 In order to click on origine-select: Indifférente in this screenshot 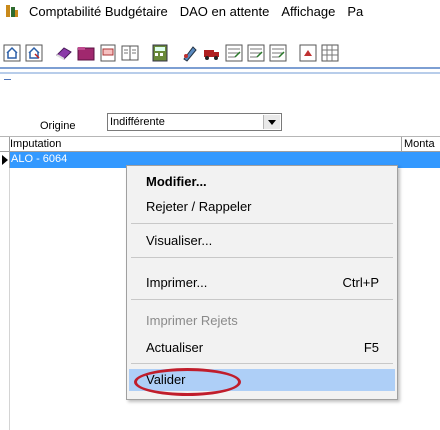, I will do `click(194, 122)`.